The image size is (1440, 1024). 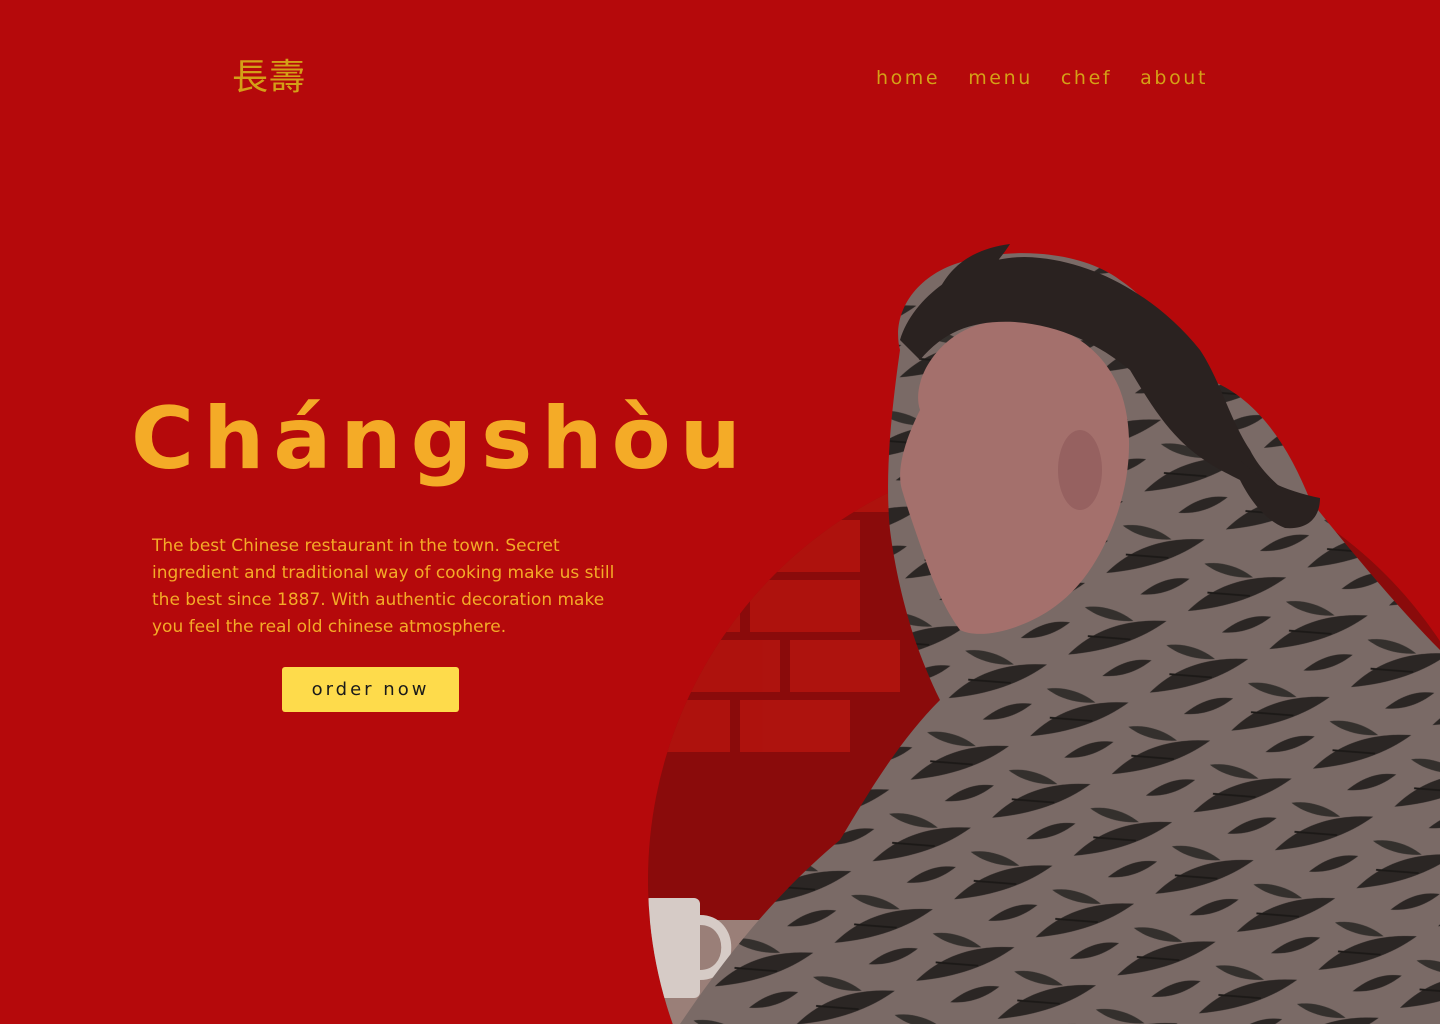 What do you see at coordinates (1174, 78) in the screenshot?
I see `nav-about-link: about` at bounding box center [1174, 78].